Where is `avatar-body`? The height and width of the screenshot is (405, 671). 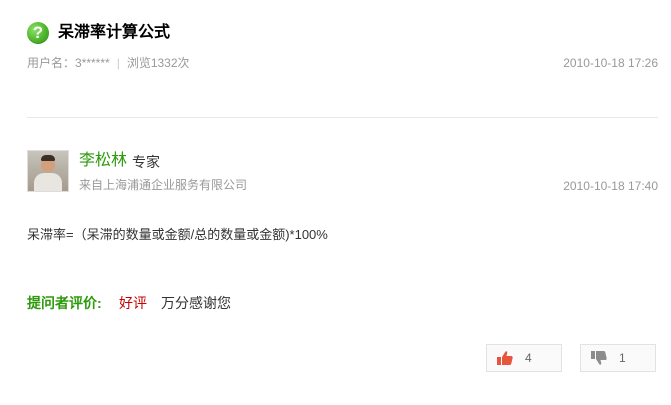 avatar-body is located at coordinates (48, 182).